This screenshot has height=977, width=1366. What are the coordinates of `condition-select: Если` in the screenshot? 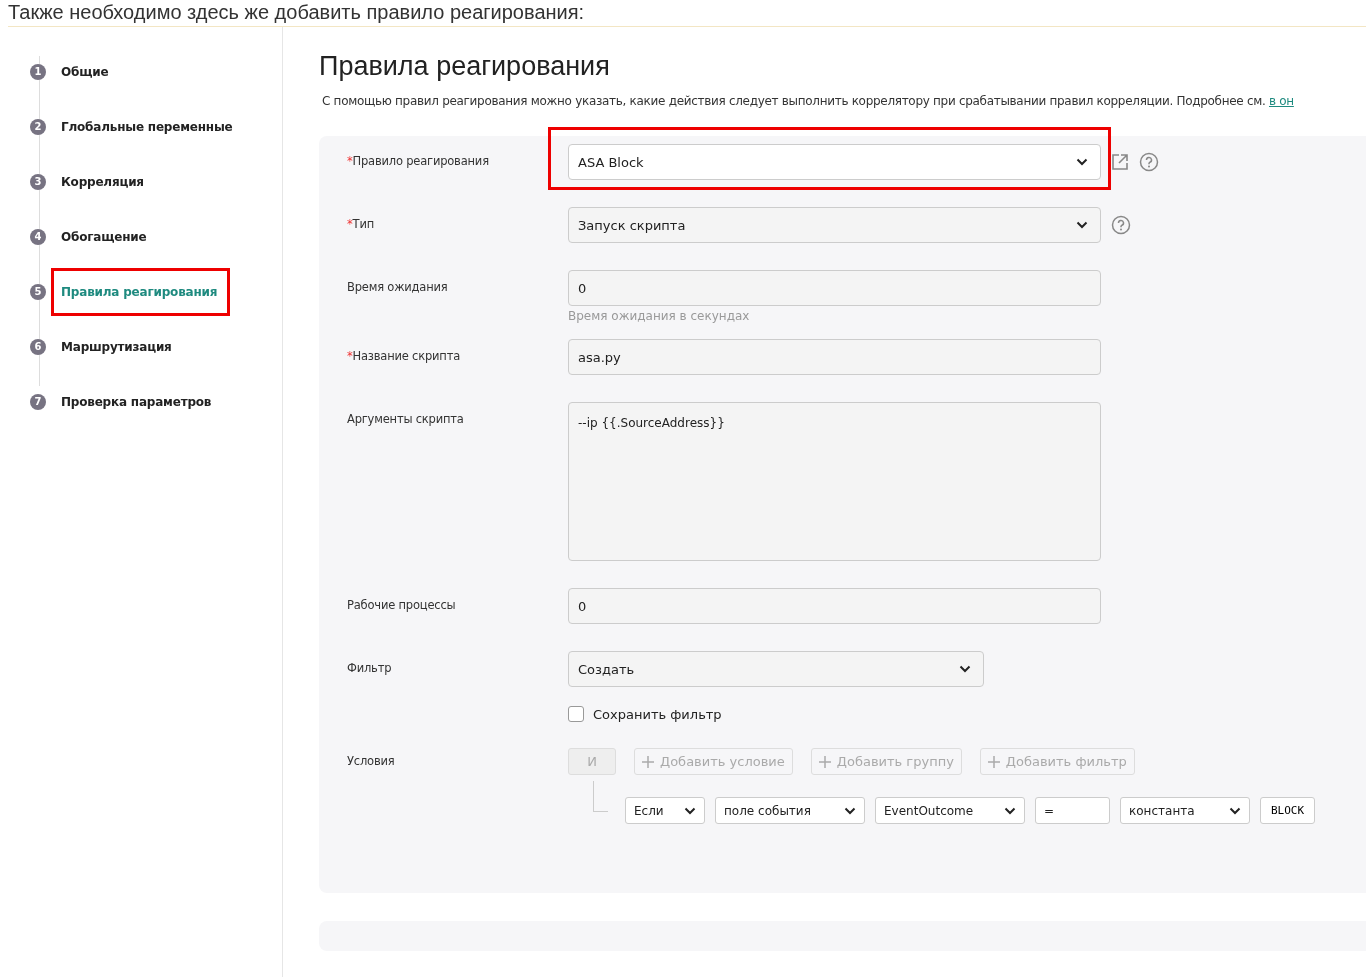 It's located at (665, 810).